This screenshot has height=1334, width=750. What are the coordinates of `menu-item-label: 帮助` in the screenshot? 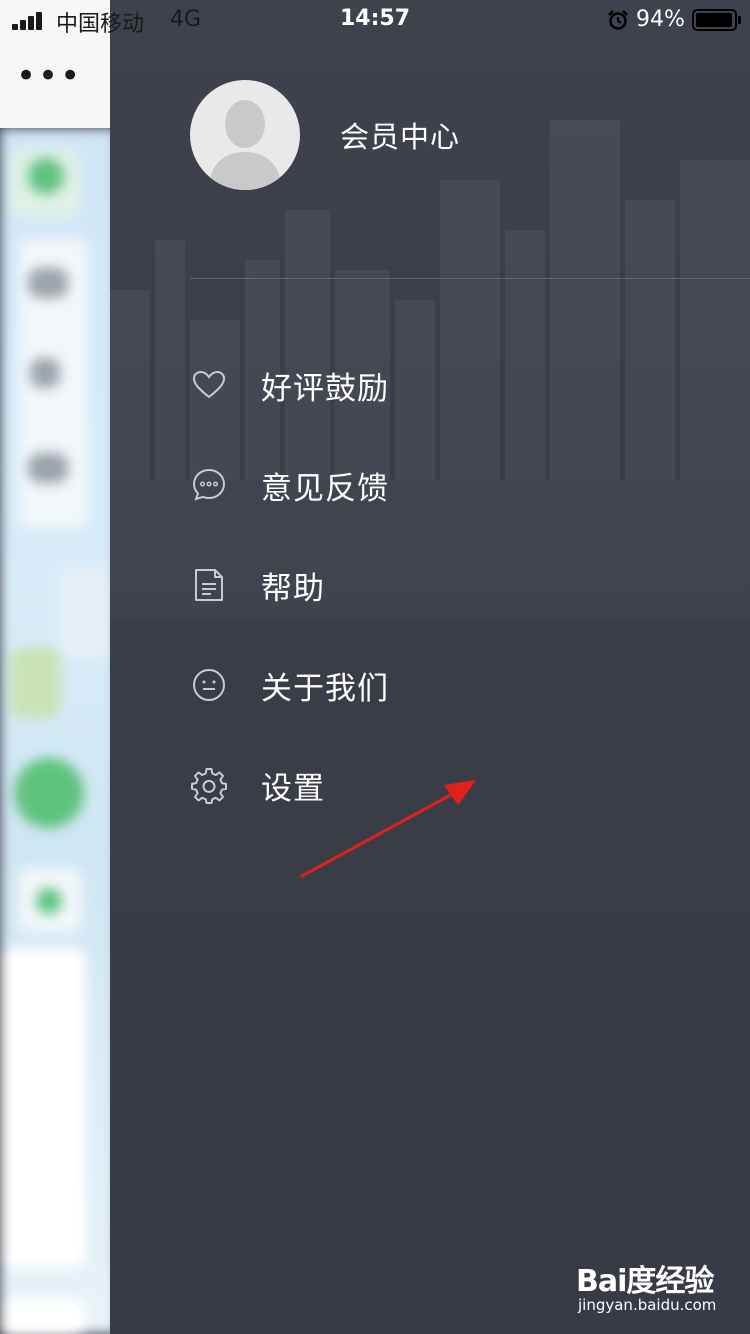 It's located at (293, 588).